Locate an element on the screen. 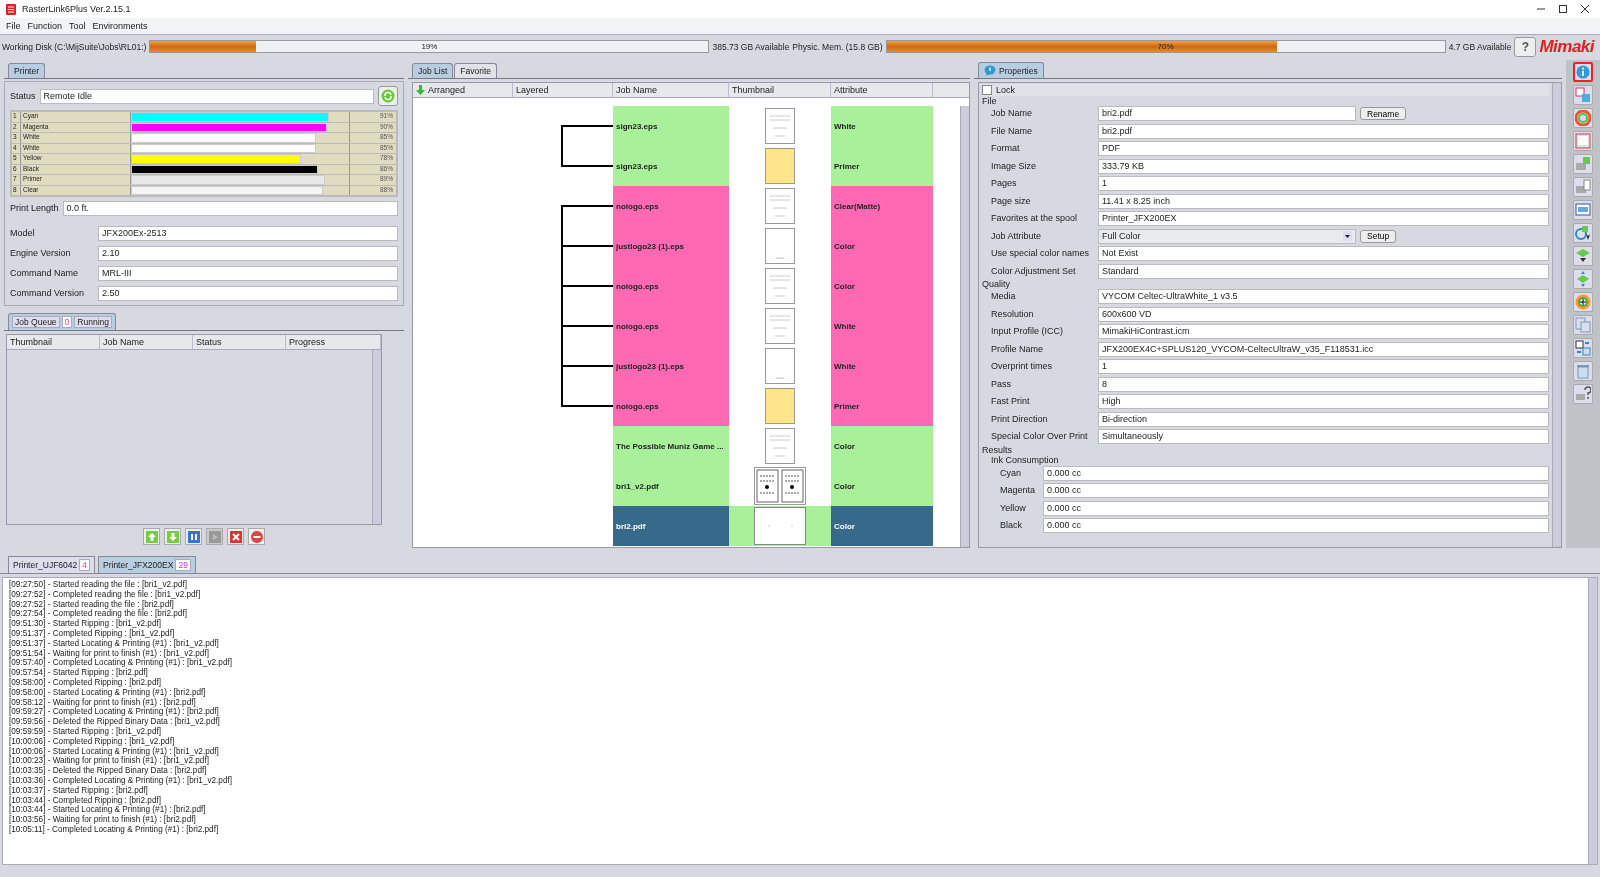  arrow-down-icon is located at coordinates (420, 90).